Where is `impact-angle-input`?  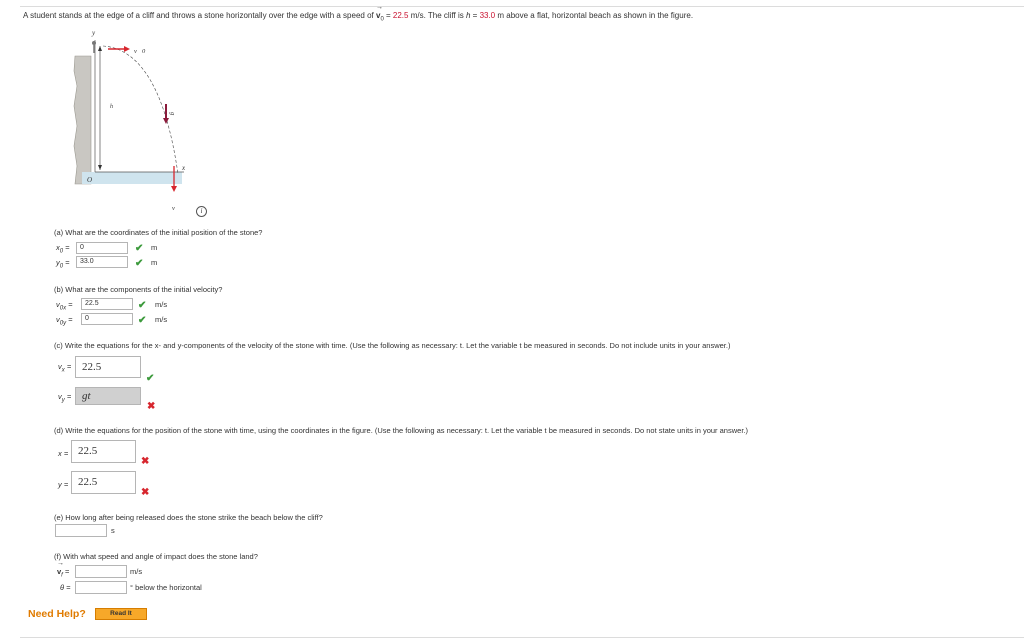
impact-angle-input is located at coordinates (101, 587).